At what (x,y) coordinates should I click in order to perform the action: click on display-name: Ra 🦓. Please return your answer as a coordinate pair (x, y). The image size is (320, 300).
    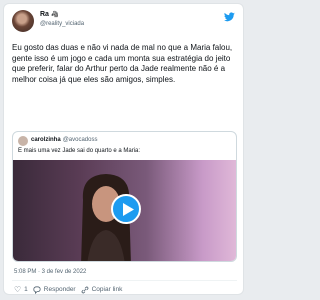
    Looking at the image, I should click on (49, 14).